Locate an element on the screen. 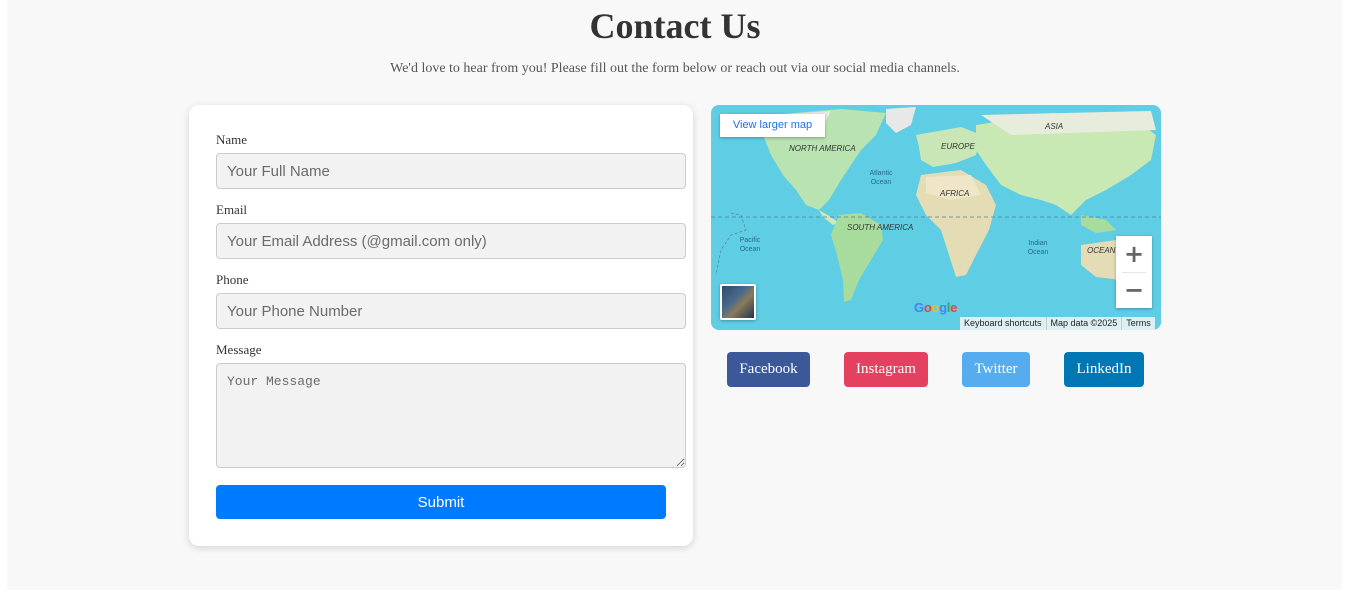 The width and height of the screenshot is (1350, 598). zoom-in-button: + is located at coordinates (1134, 254).